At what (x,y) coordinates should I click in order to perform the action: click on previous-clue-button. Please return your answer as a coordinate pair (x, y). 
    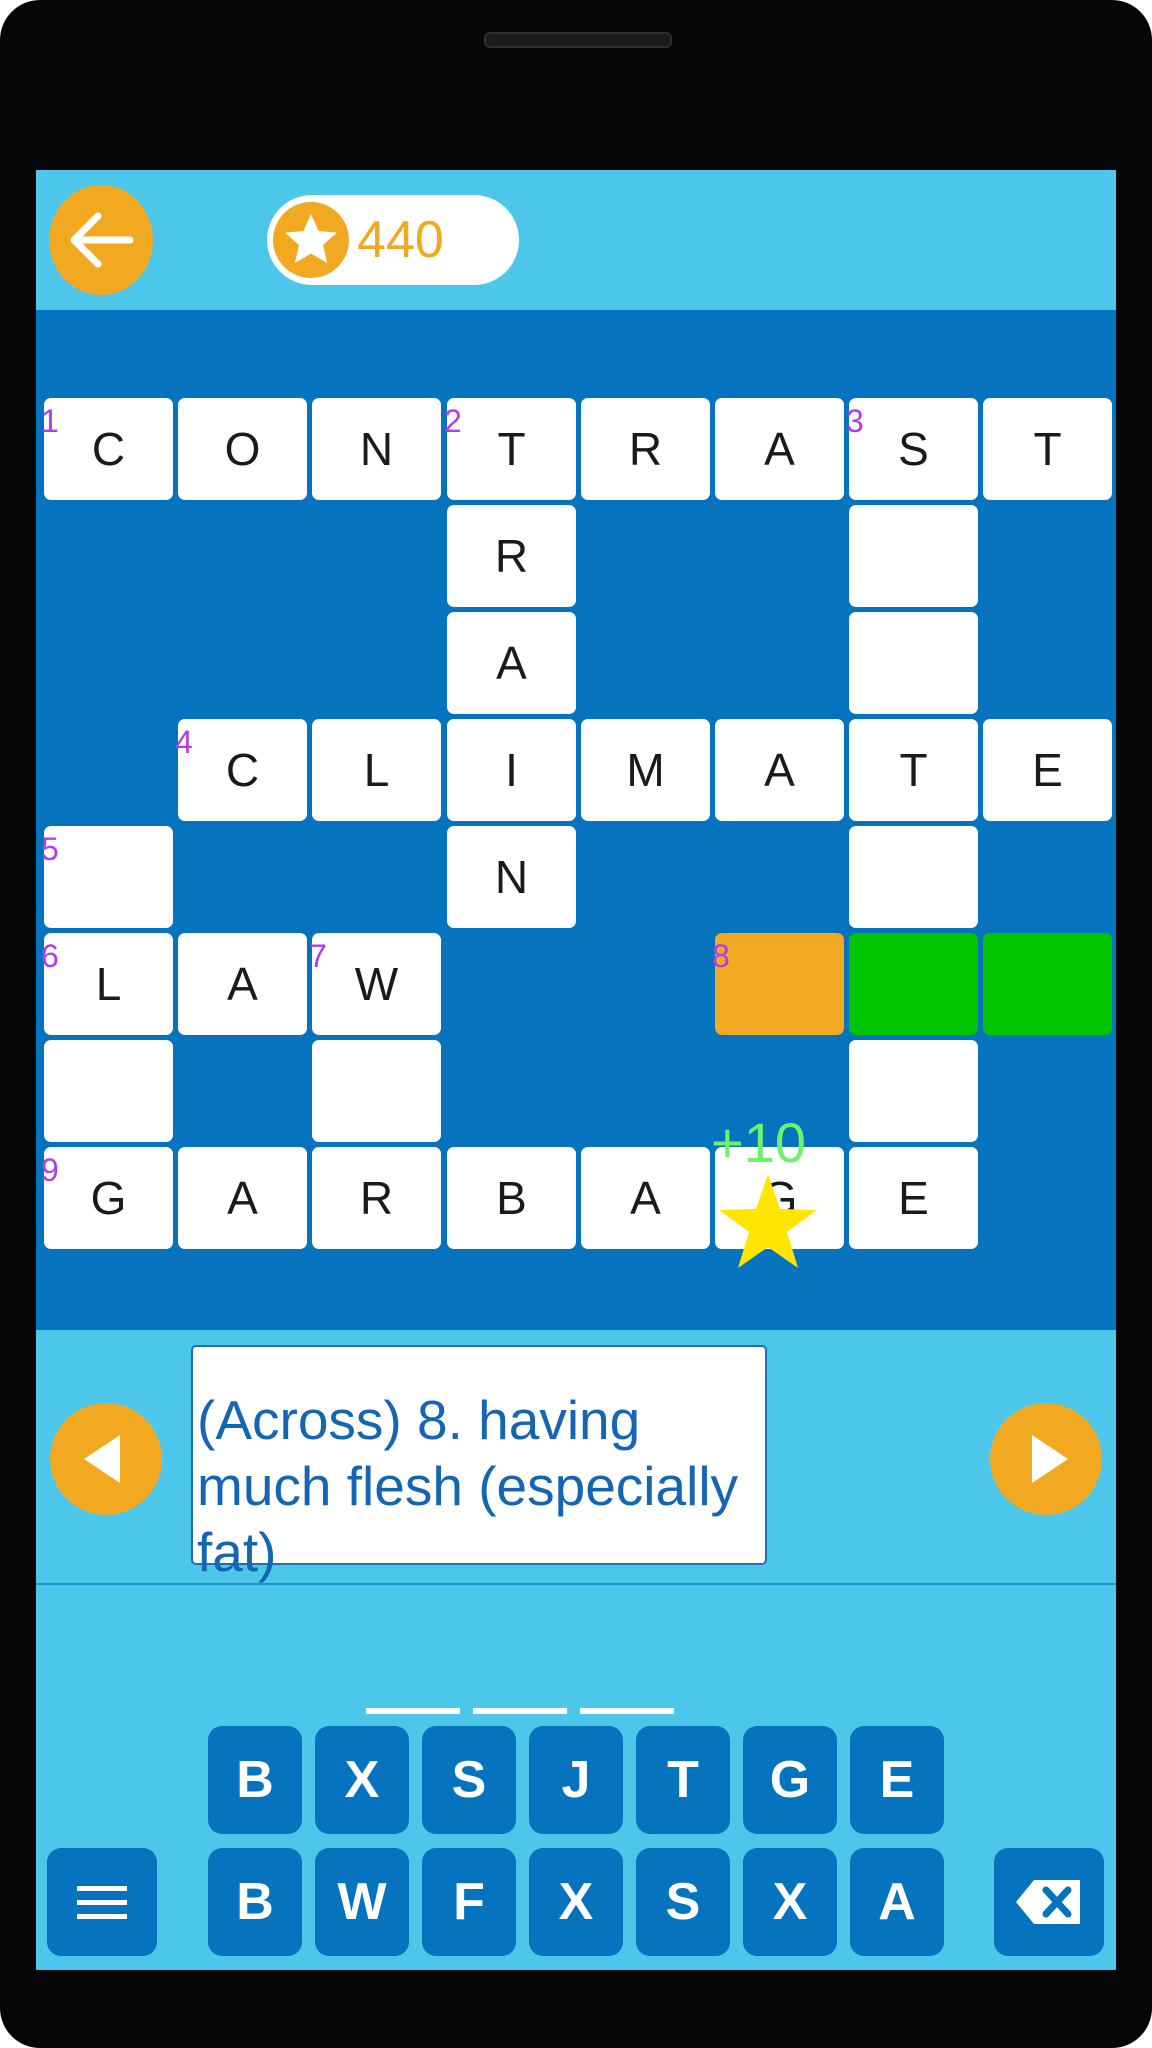
    Looking at the image, I should click on (106, 1459).